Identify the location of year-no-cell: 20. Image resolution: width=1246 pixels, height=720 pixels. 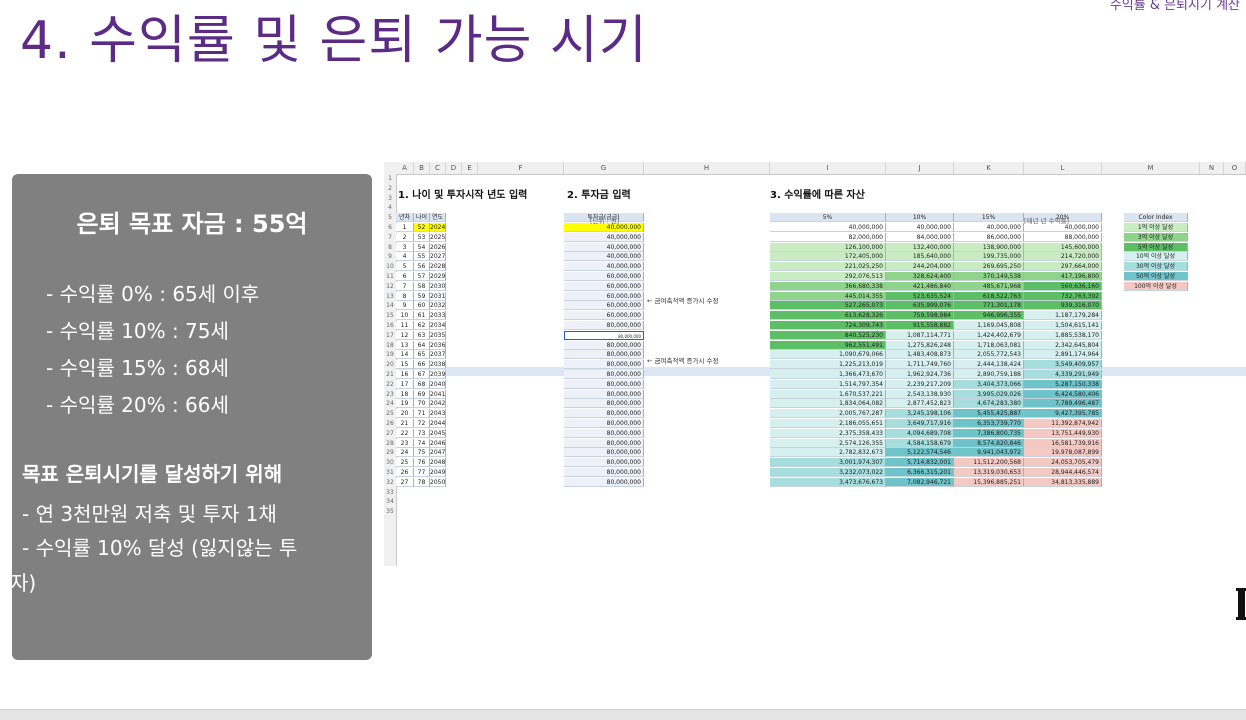
(405, 414).